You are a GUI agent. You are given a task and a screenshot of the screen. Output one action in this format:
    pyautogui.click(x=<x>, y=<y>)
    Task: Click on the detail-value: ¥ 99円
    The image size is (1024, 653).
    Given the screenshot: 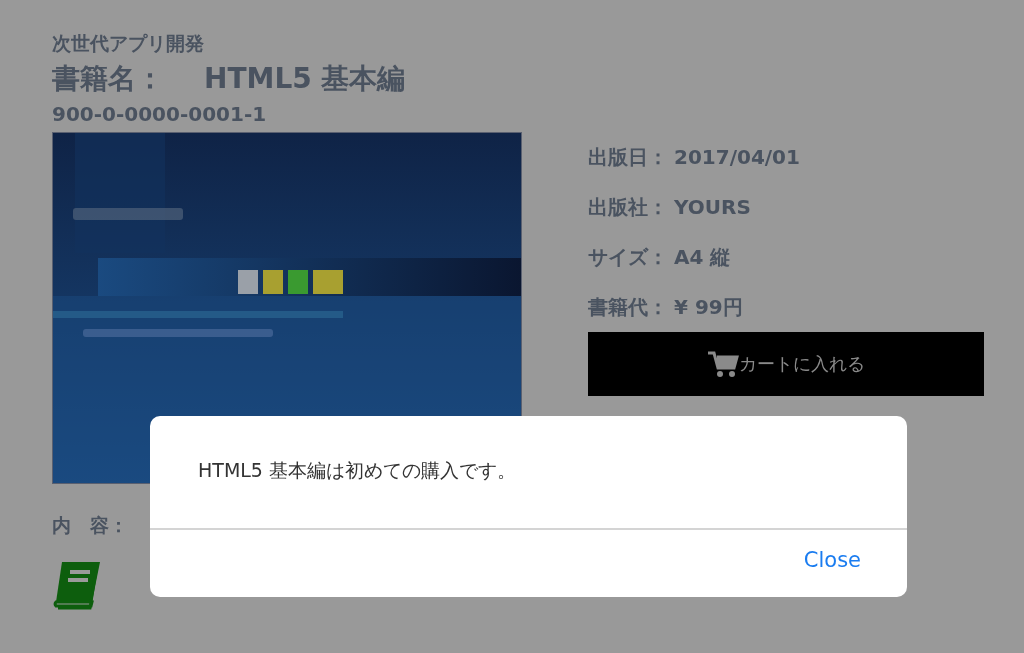 What is the action you would take?
    pyautogui.click(x=708, y=307)
    